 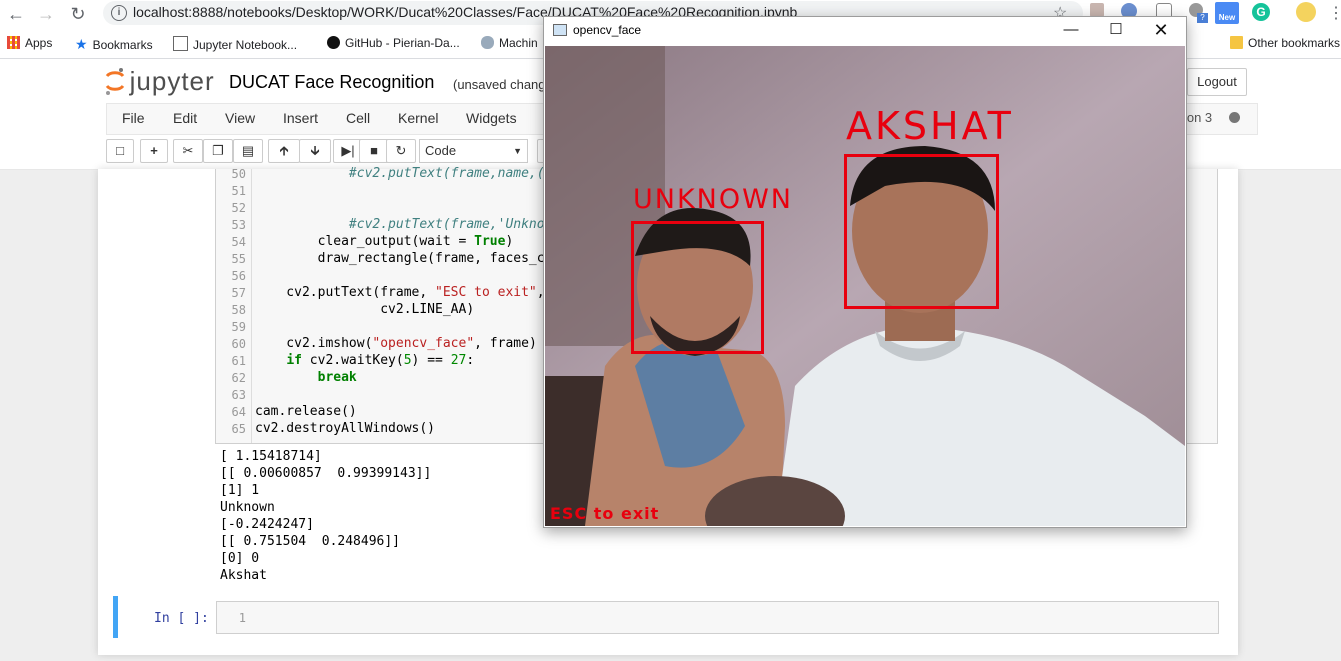 What do you see at coordinates (697, 287) in the screenshot?
I see `face-box-unknown` at bounding box center [697, 287].